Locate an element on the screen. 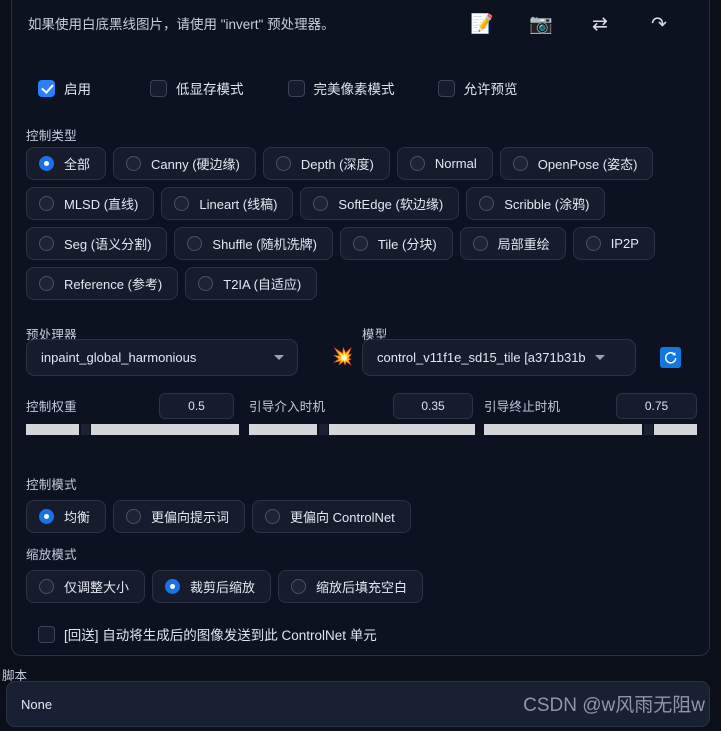  checkbox-allow-preview-box is located at coordinates (446, 88).